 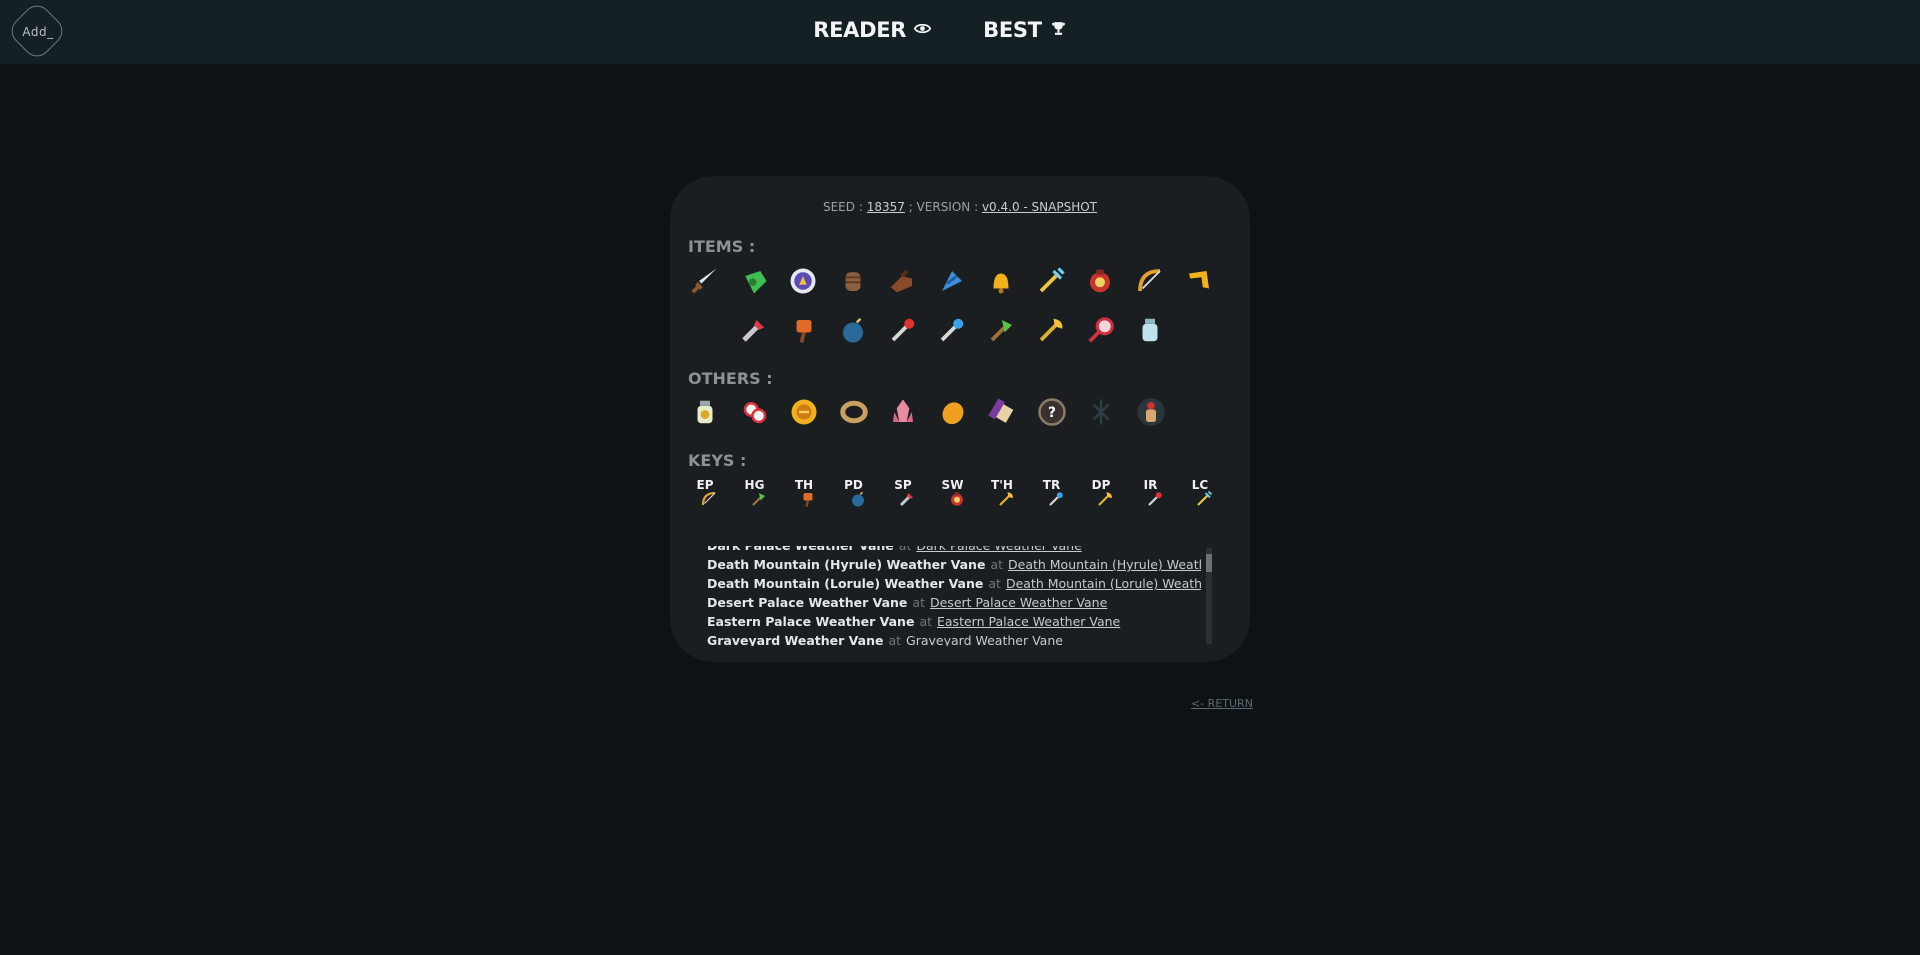 I want to click on log-location-link: Desert Palace Weather Vane, so click(x=1018, y=602).